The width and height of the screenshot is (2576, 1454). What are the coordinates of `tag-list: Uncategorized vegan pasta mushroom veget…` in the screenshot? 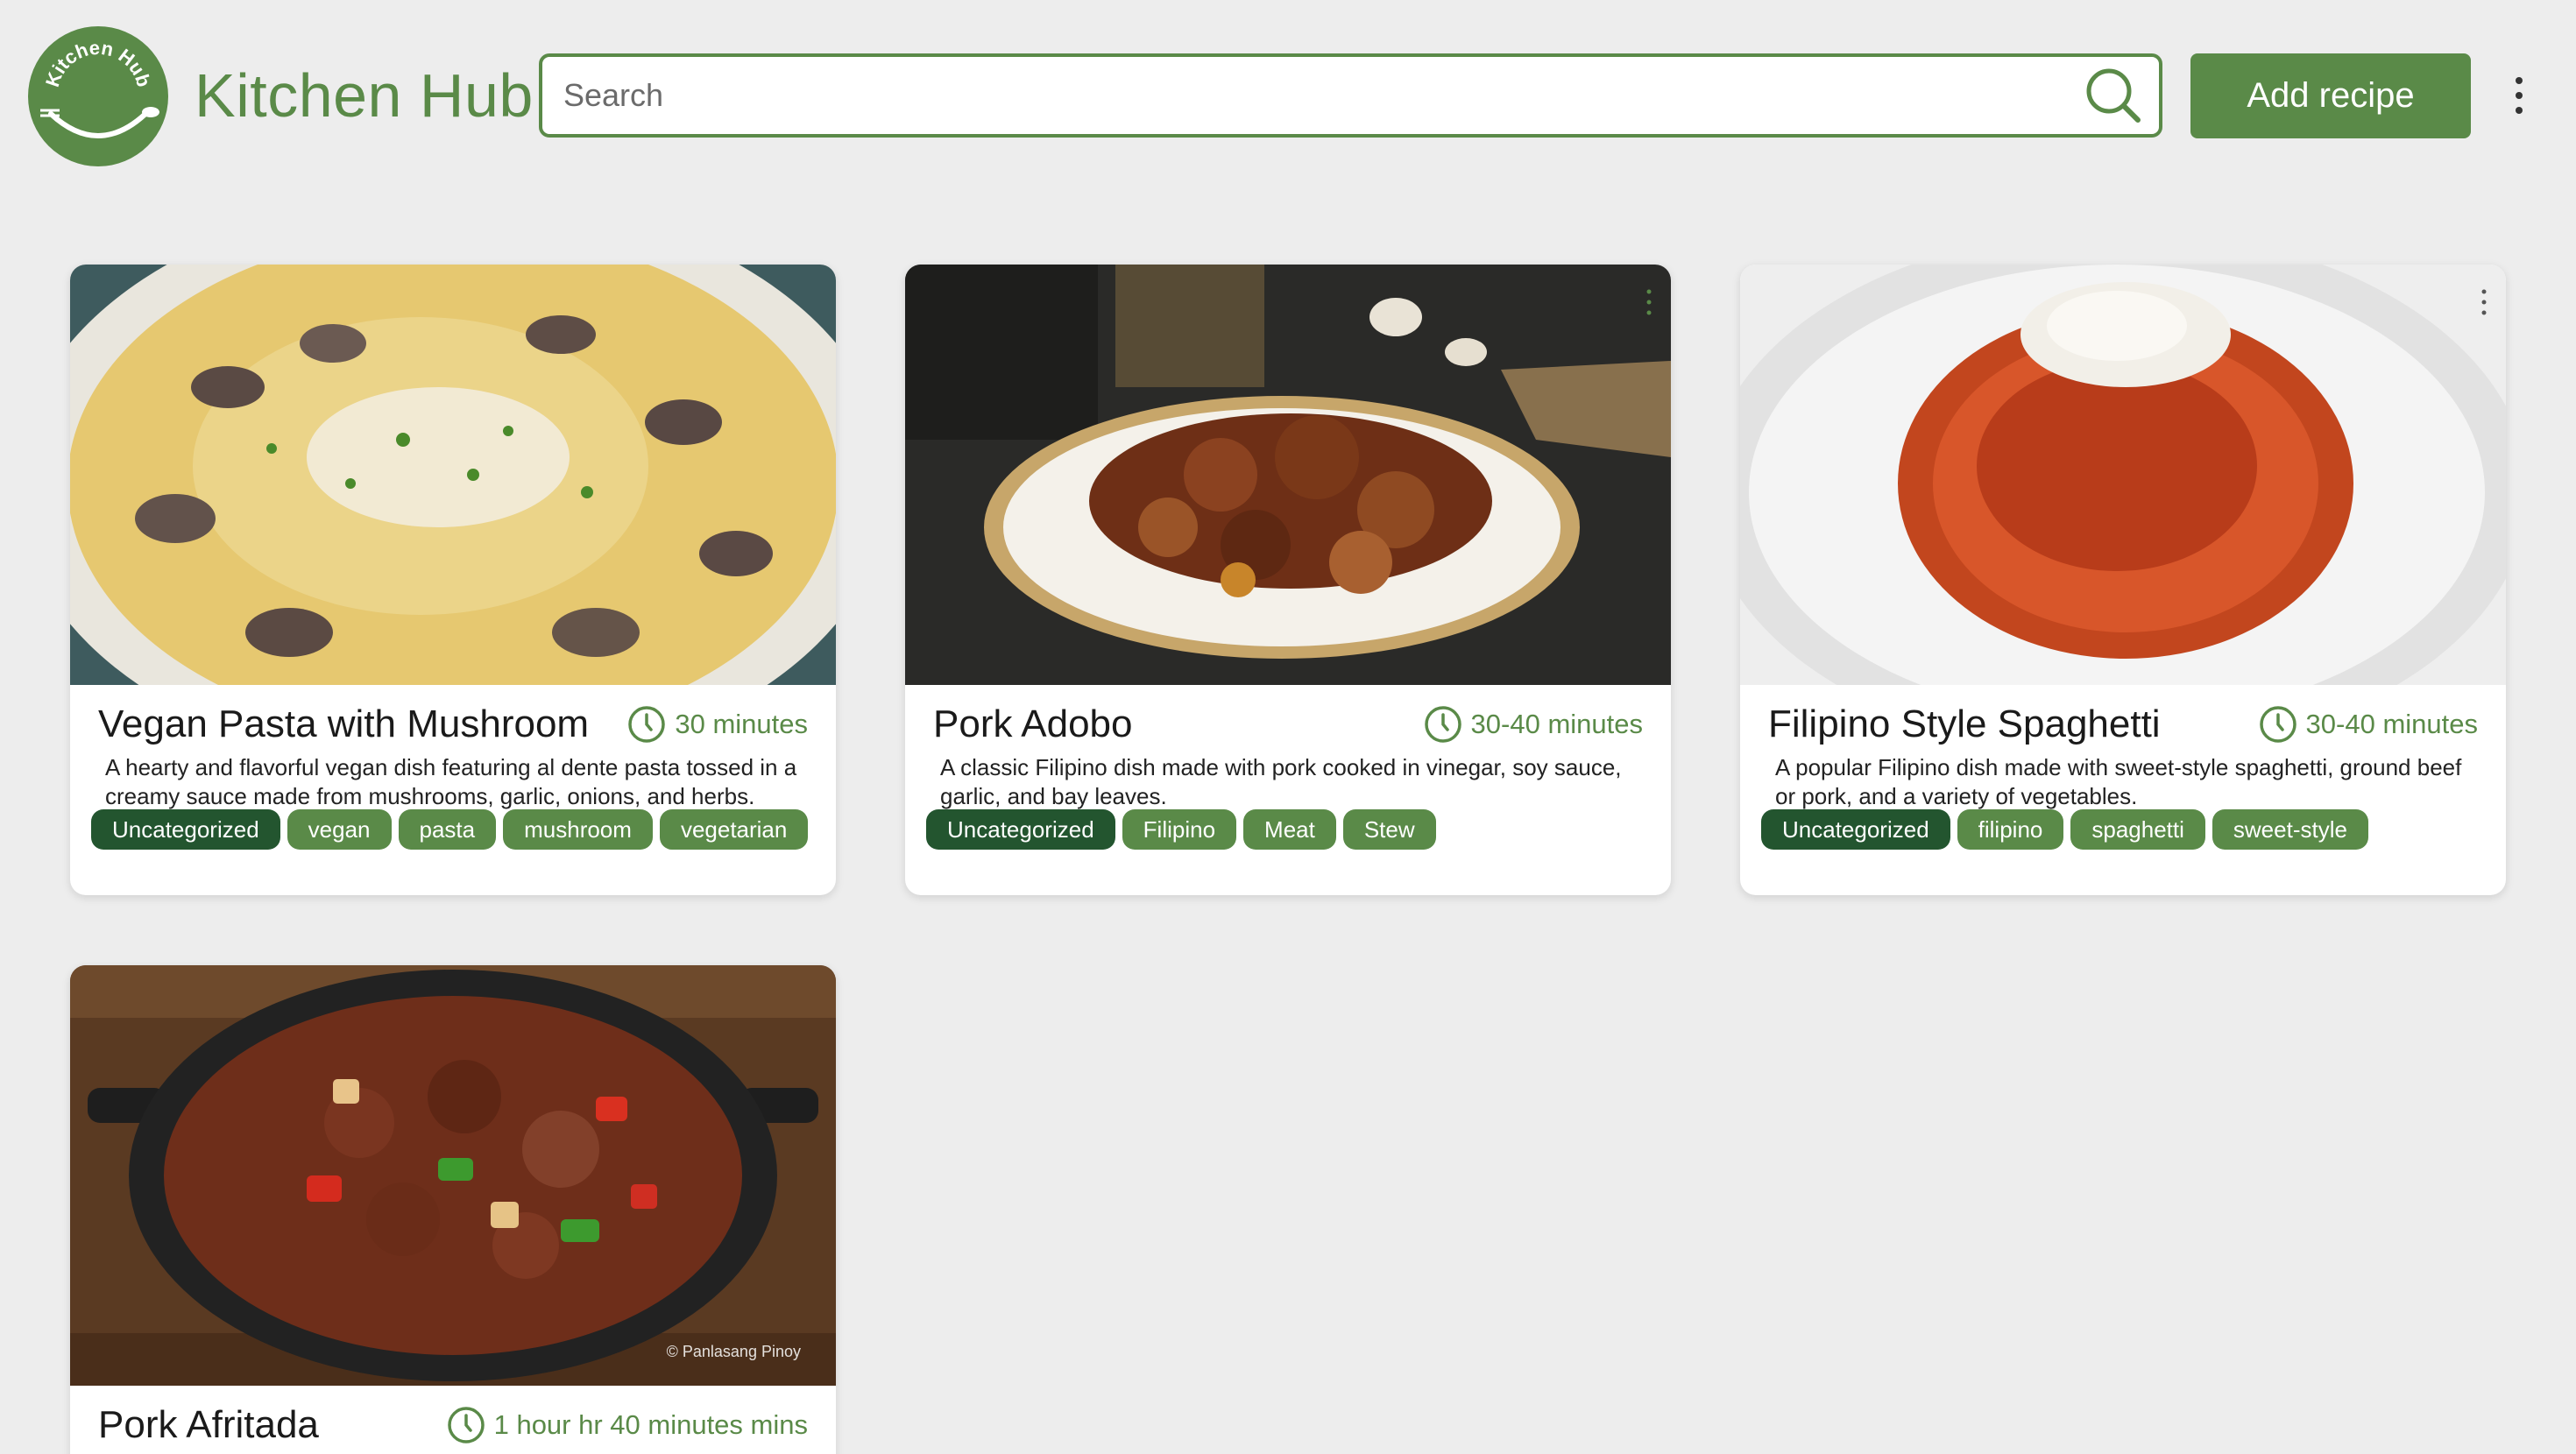 It's located at (450, 829).